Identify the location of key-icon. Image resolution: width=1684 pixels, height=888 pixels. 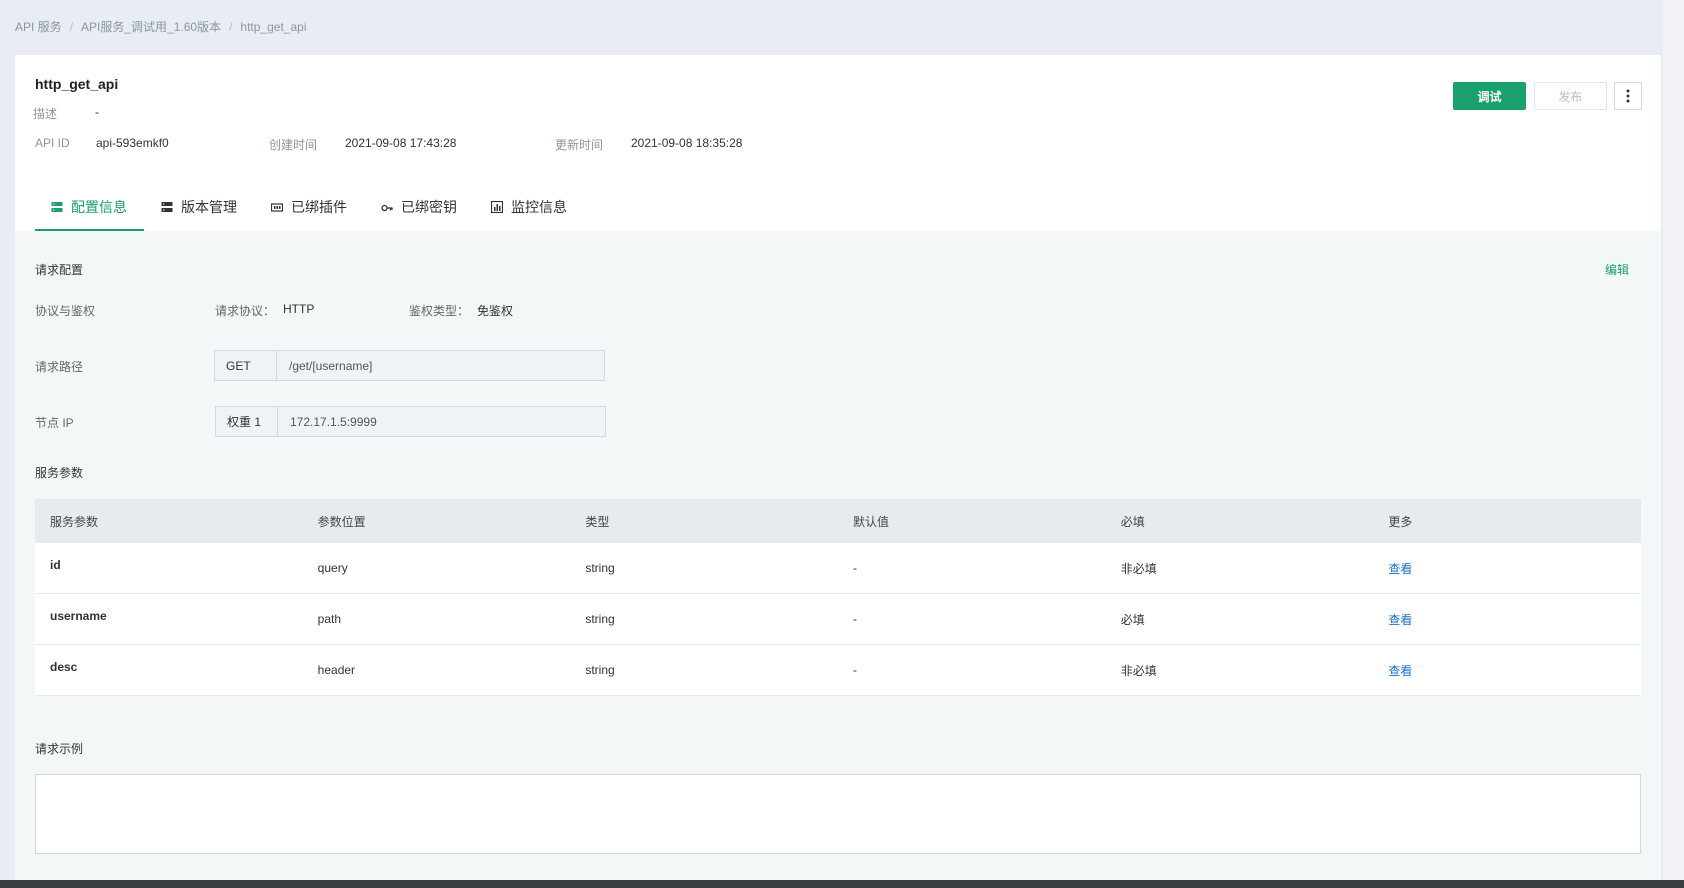
(387, 208).